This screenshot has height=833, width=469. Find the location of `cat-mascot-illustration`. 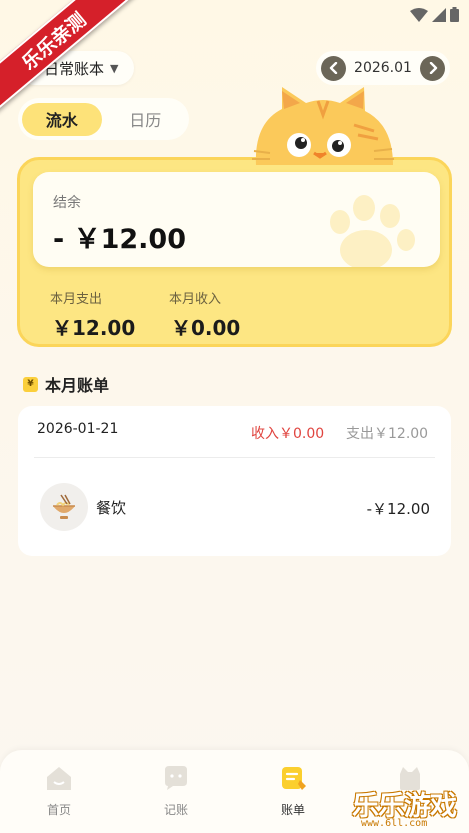

cat-mascot-illustration is located at coordinates (323, 126).